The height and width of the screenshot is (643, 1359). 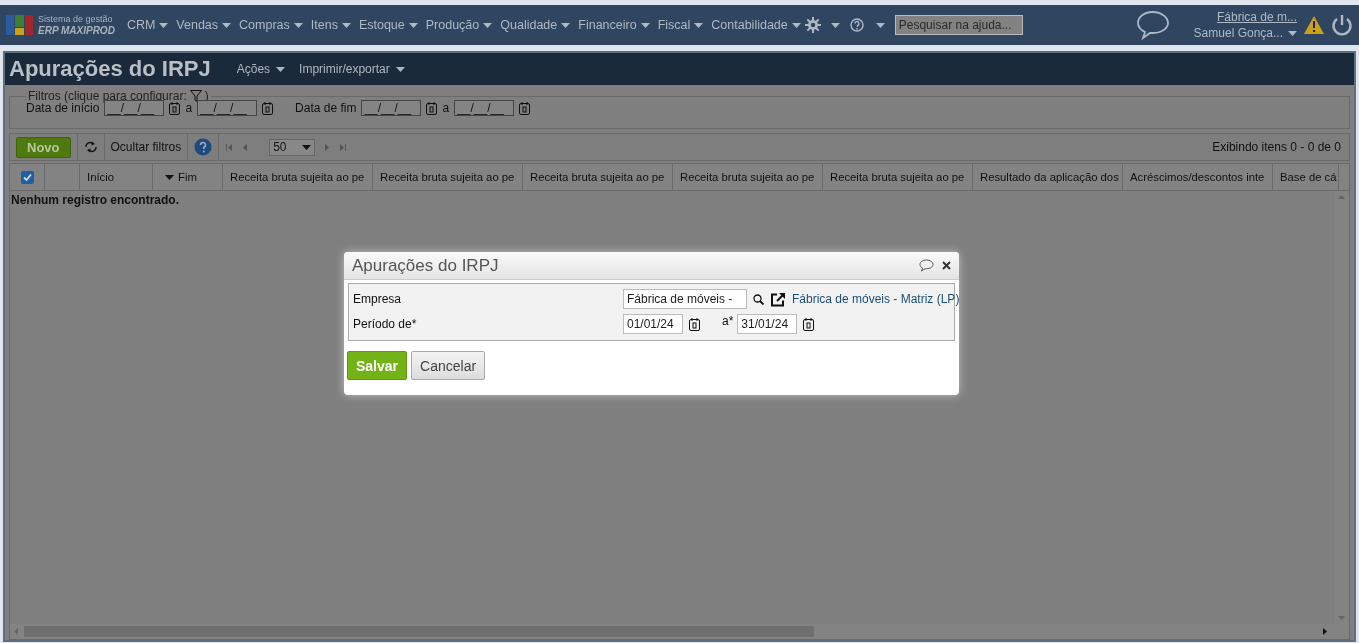 What do you see at coordinates (90, 147) in the screenshot?
I see `refresh-icon` at bounding box center [90, 147].